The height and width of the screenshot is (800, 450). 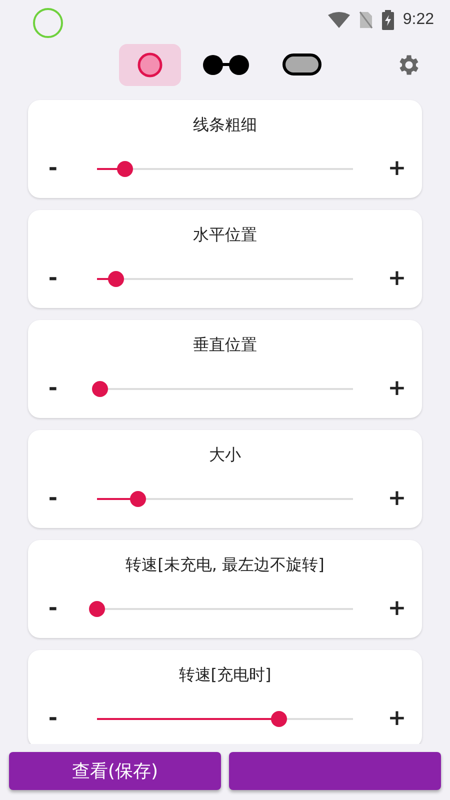 What do you see at coordinates (225, 345) in the screenshot?
I see `setting-title: 垂直位置` at bounding box center [225, 345].